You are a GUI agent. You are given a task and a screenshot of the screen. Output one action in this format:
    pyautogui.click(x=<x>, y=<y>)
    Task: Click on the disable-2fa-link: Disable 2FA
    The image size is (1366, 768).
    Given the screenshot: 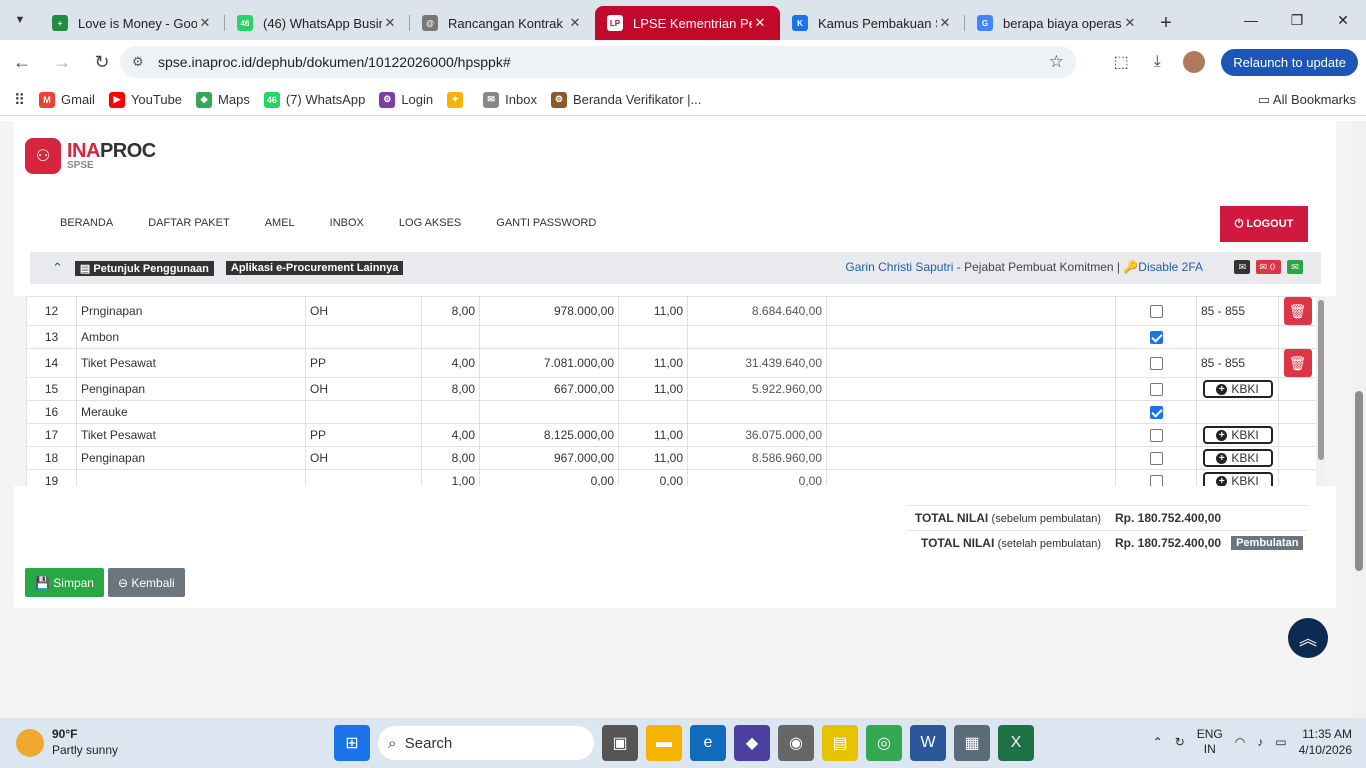 What is the action you would take?
    pyautogui.click(x=1170, y=267)
    